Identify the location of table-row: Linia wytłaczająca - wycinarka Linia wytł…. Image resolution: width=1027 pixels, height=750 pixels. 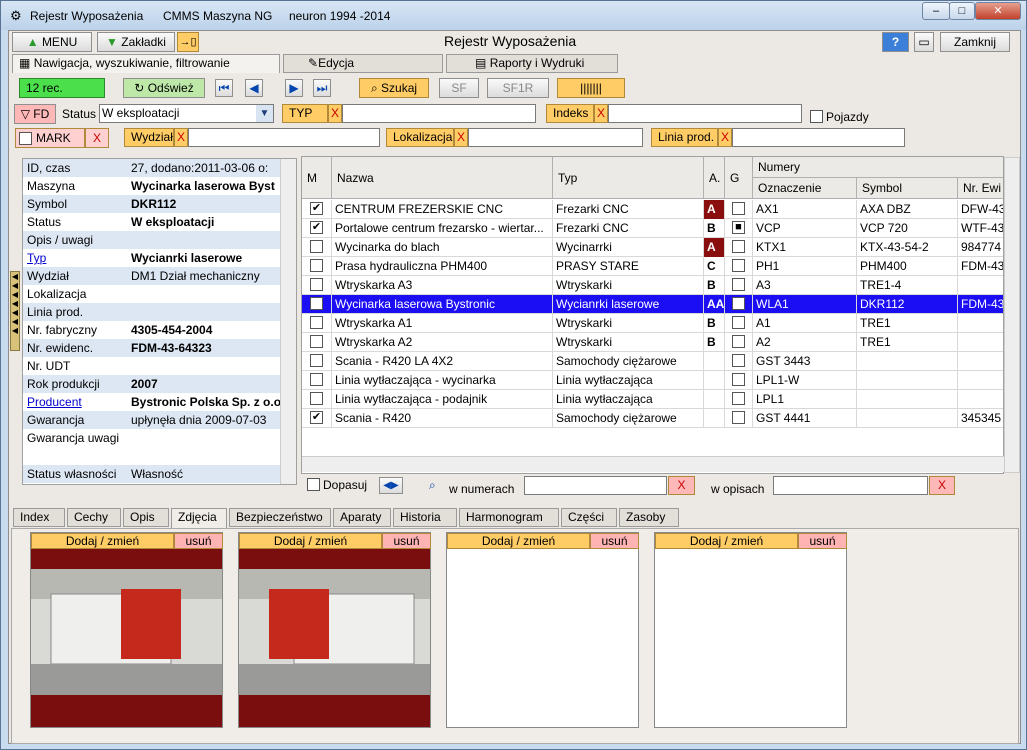
(652, 380).